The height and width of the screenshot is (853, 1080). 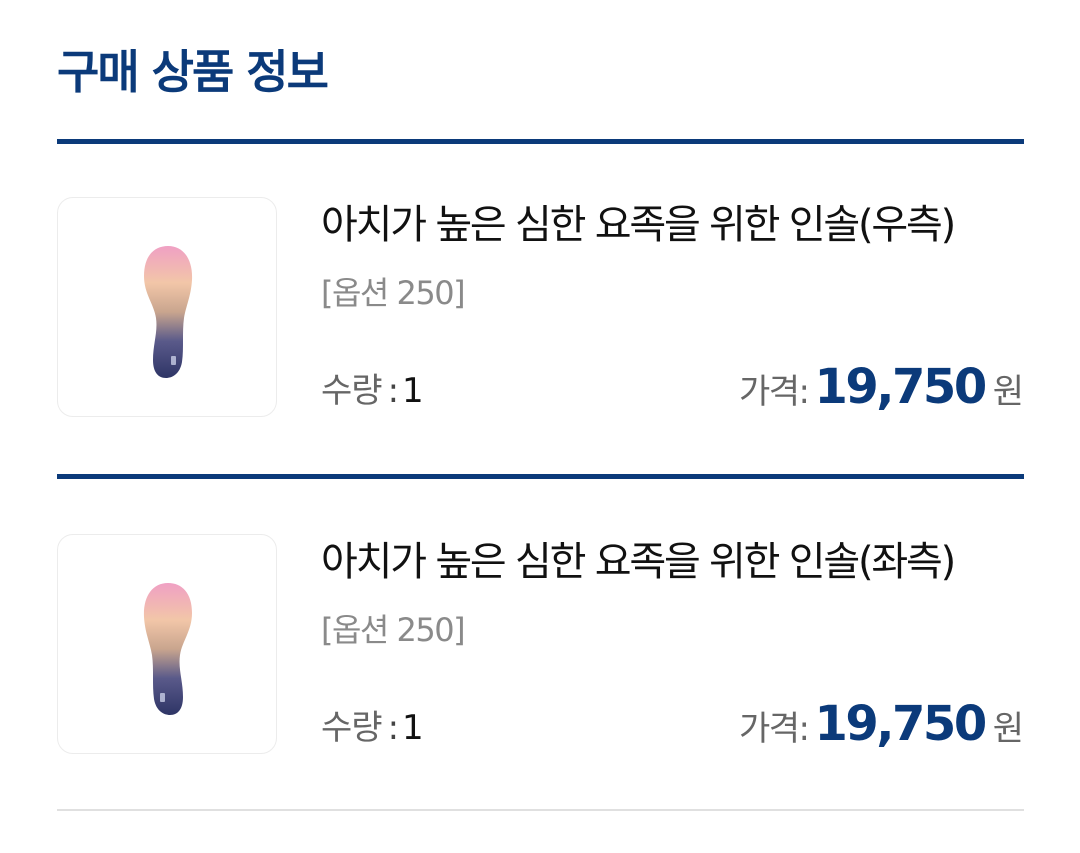 I want to click on product-name: 아치가 높은 심한 요족을 위한 인솔(우측), so click(x=638, y=225).